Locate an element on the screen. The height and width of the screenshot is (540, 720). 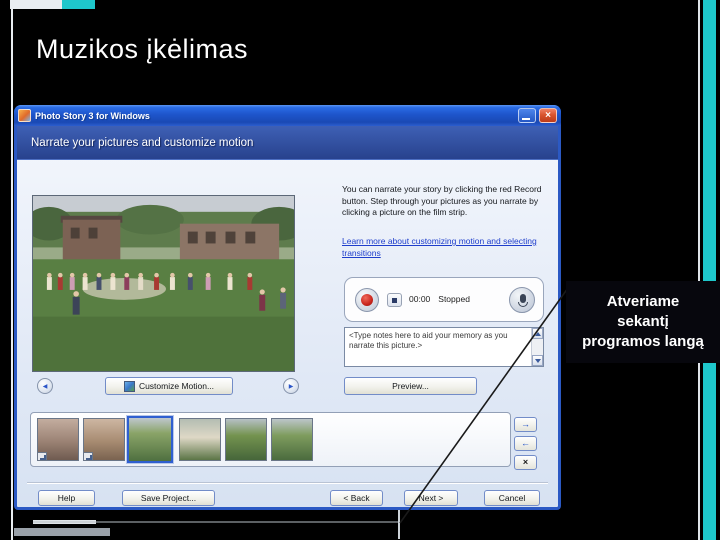
stop-button is located at coordinates (394, 300).